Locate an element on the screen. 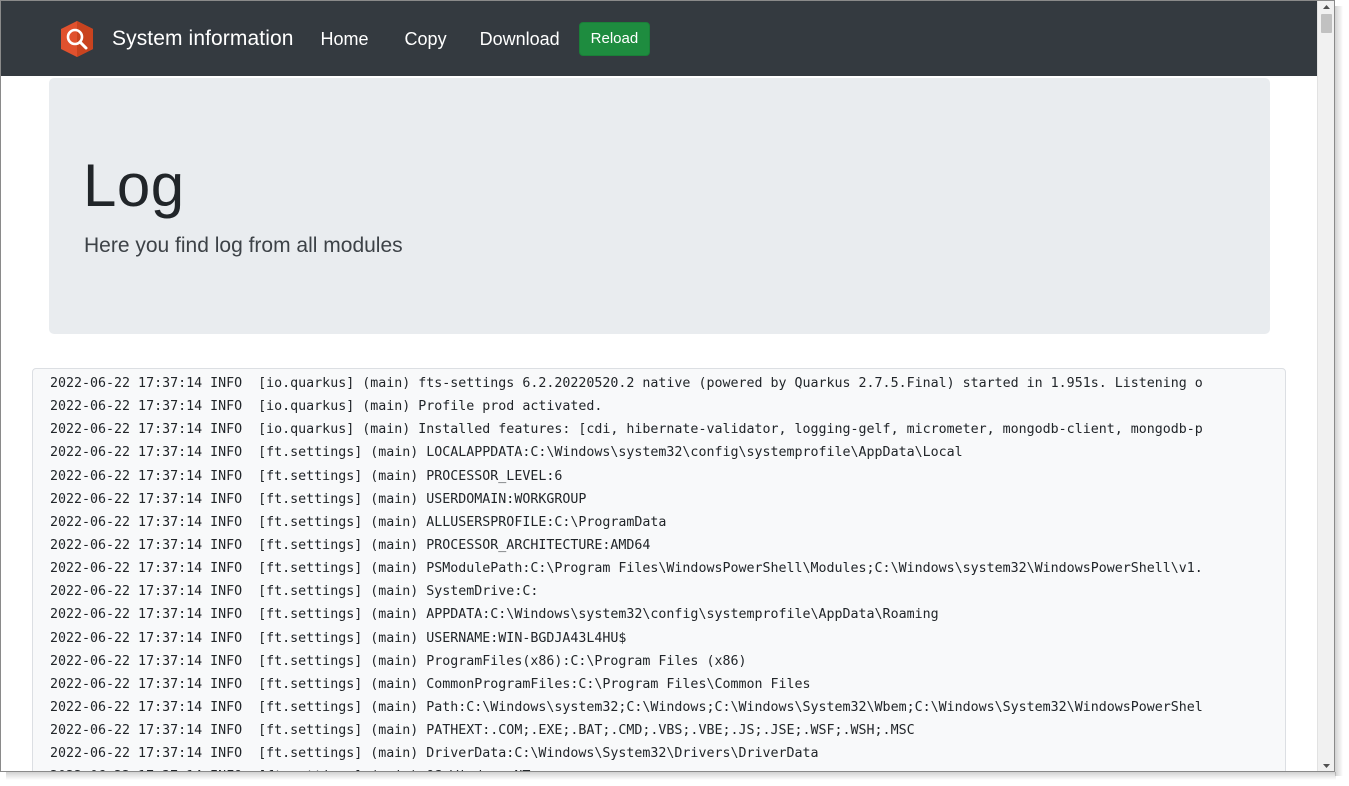 The width and height of the screenshot is (1349, 786). chevron-down-icon is located at coordinates (1326, 766).